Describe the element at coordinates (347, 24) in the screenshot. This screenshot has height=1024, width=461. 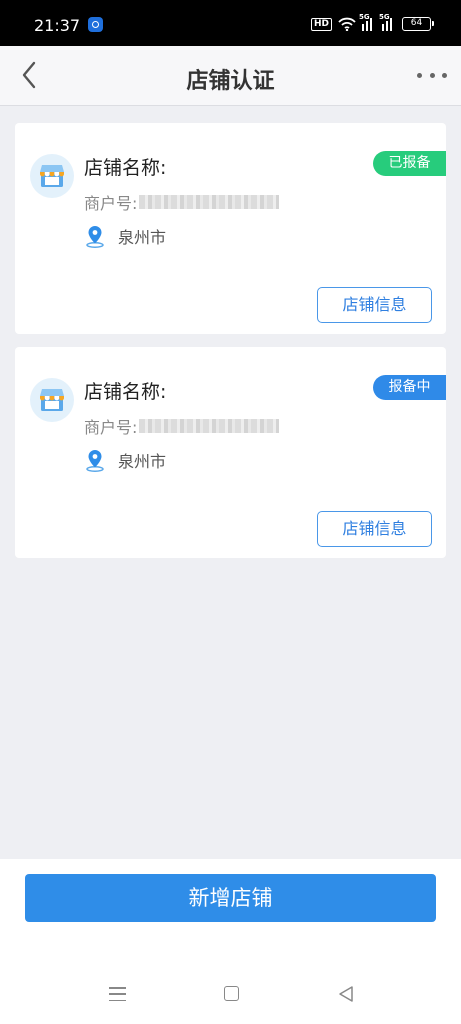
I see `wifi-icon` at that location.